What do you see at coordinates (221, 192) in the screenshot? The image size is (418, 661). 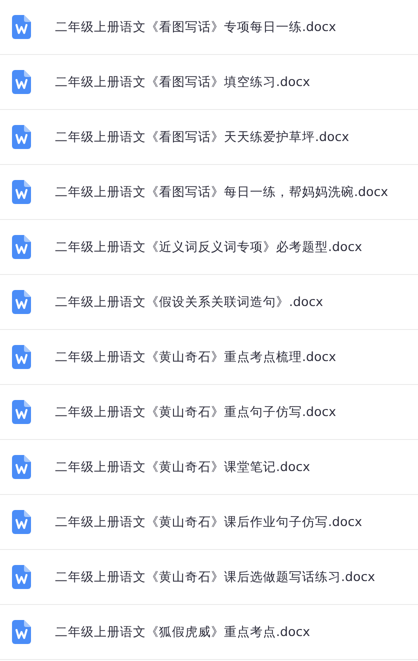 I see `file-name: 二年级上册语文《看图写话》每日一练，帮妈妈洗碗.docx` at bounding box center [221, 192].